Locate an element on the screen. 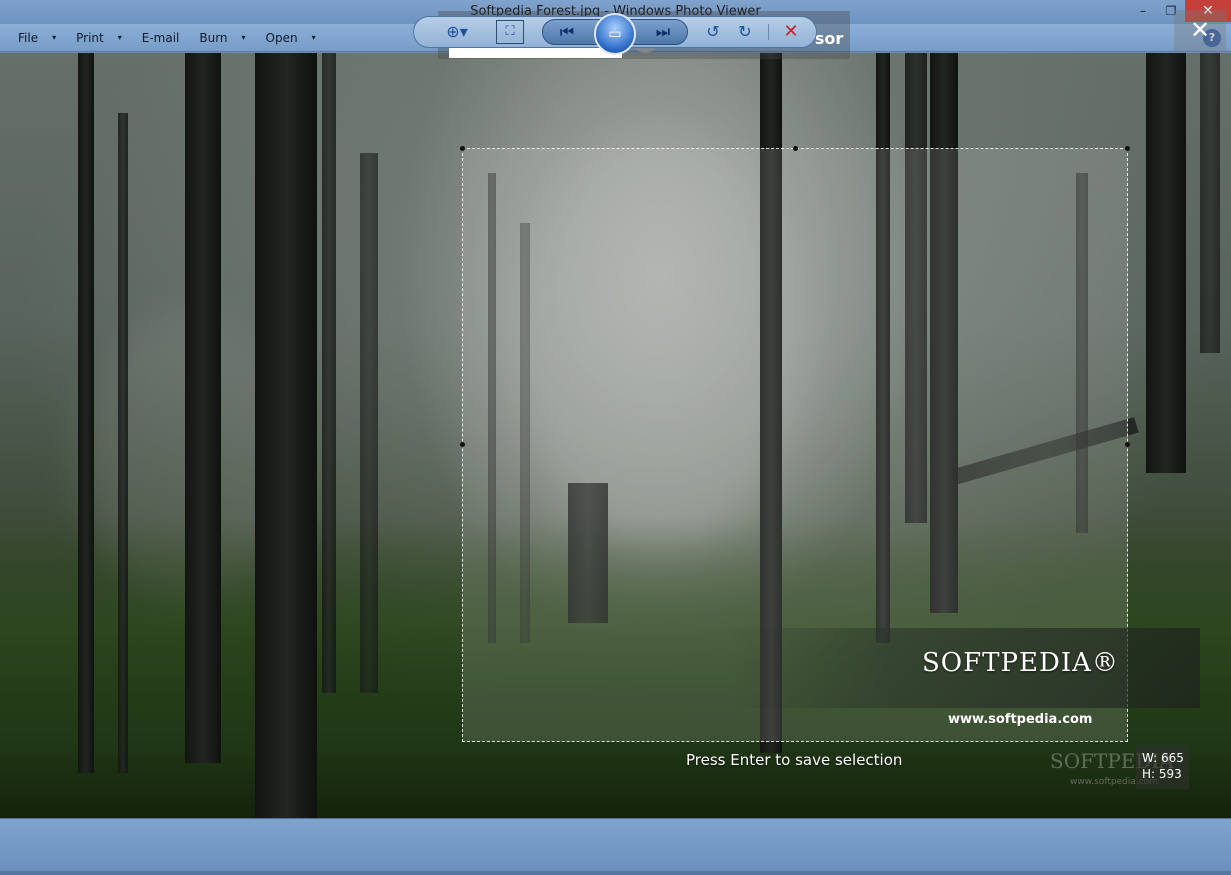 The height and width of the screenshot is (875, 1231). delete-icon: ✕ is located at coordinates (791, 32).